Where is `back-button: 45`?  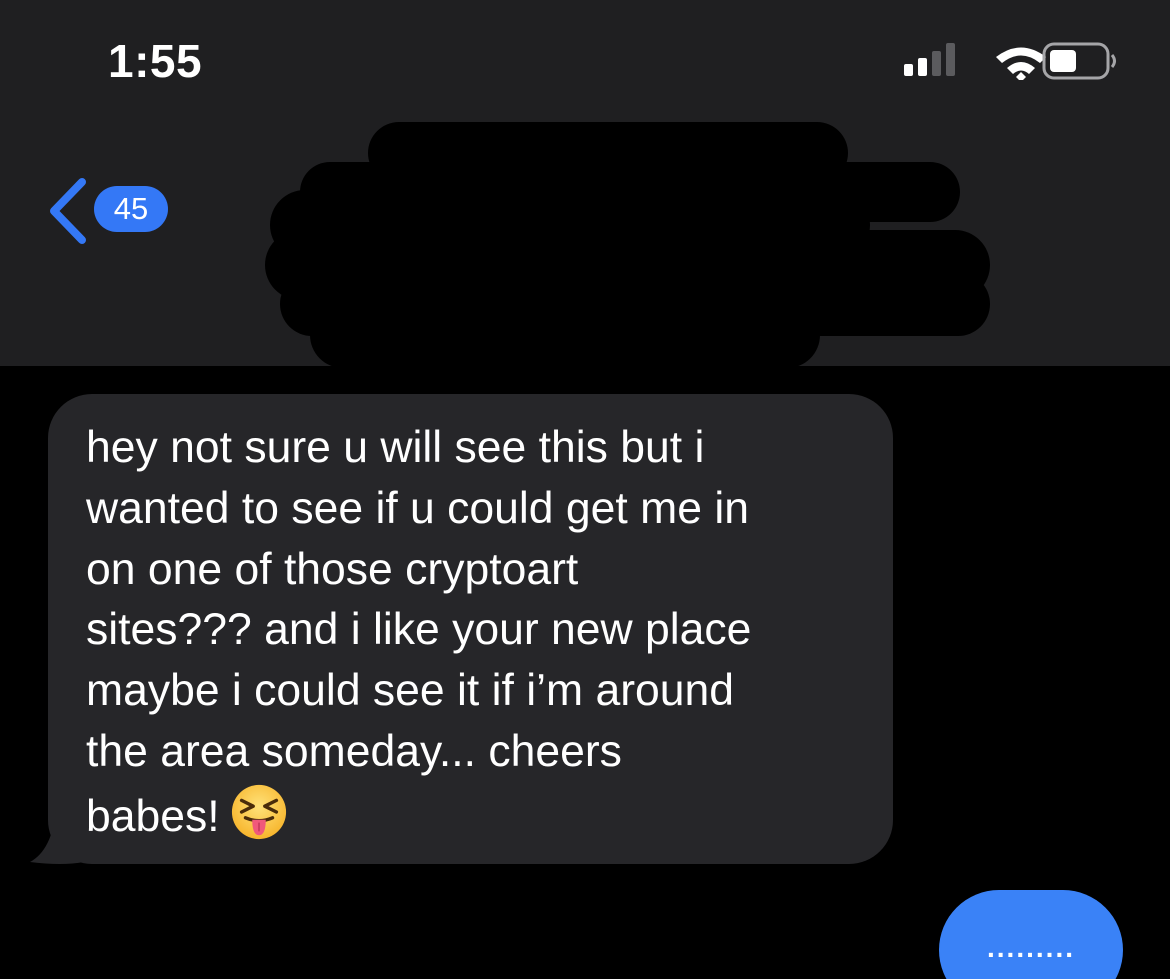
back-button: 45 is located at coordinates (111, 211).